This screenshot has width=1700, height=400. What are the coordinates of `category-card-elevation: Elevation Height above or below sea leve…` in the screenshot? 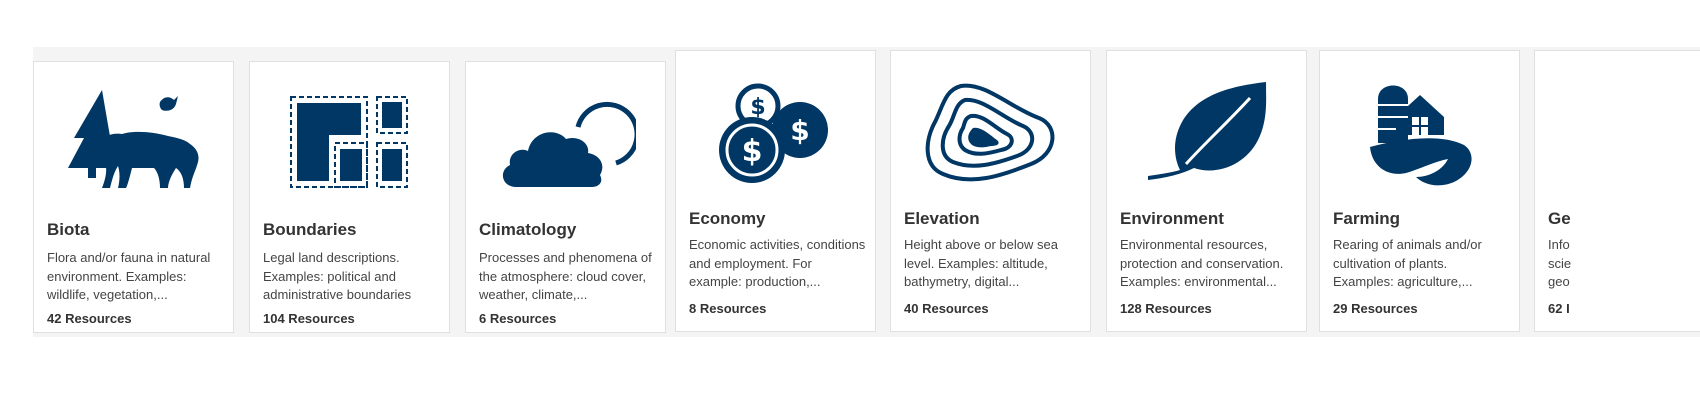 It's located at (990, 191).